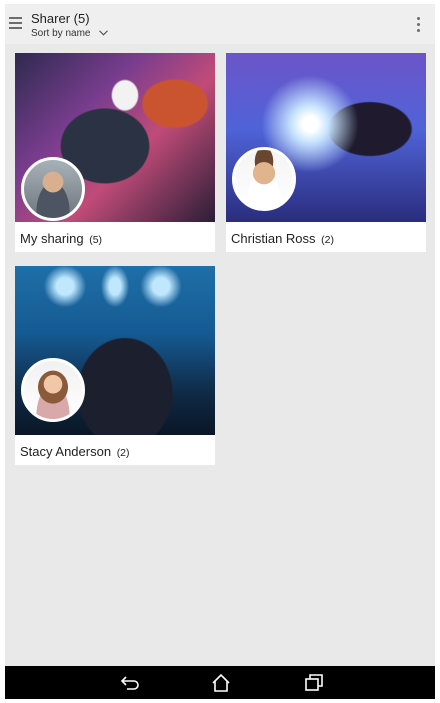 This screenshot has width=440, height=703. Describe the element at coordinates (220, 24) in the screenshot. I see `app-bar: Sharer (5) Sort by name` at that location.